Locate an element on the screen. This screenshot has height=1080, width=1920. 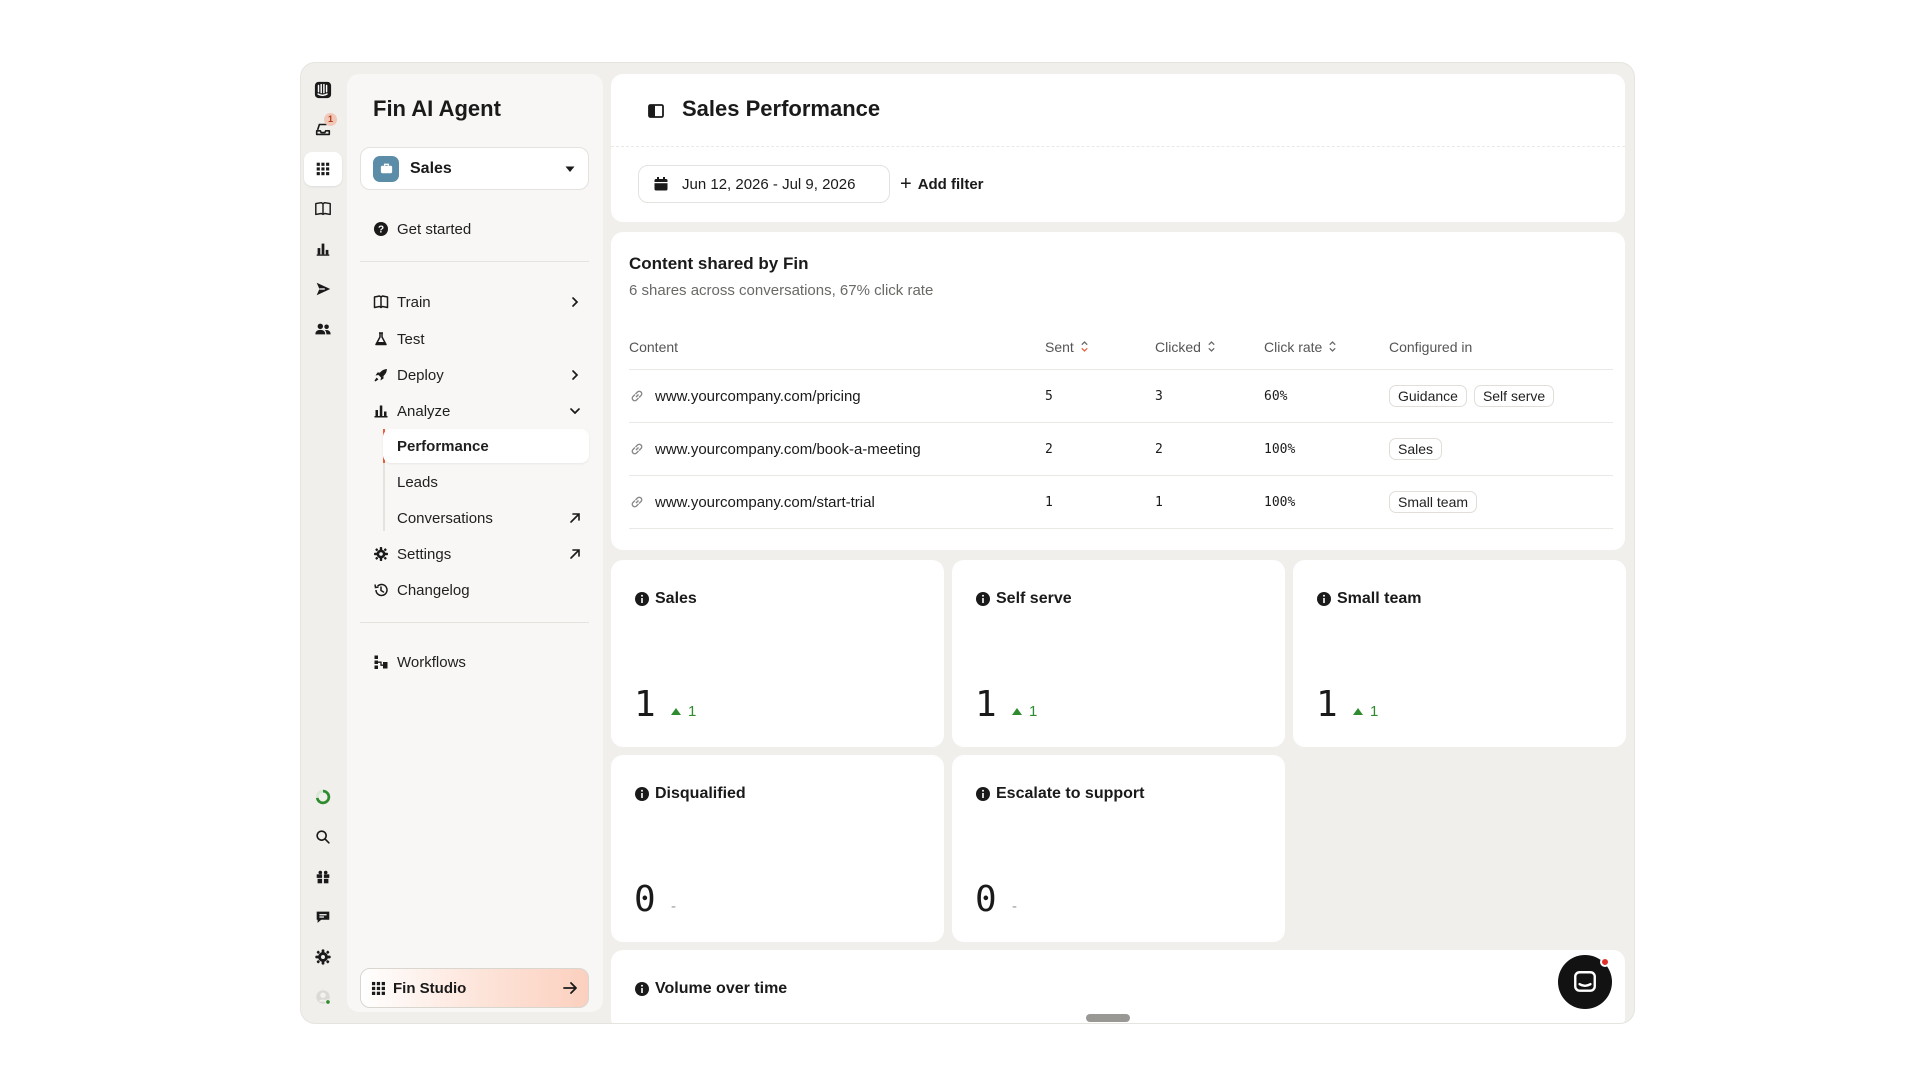
tag: Small team is located at coordinates (1433, 502).